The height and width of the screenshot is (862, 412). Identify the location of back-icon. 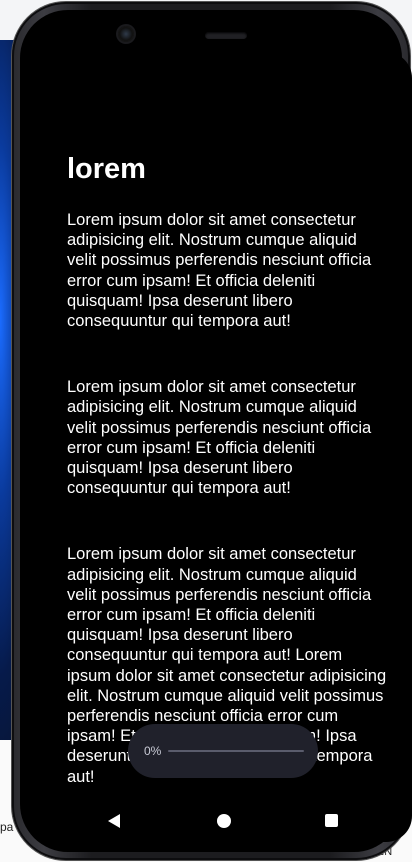
(114, 821).